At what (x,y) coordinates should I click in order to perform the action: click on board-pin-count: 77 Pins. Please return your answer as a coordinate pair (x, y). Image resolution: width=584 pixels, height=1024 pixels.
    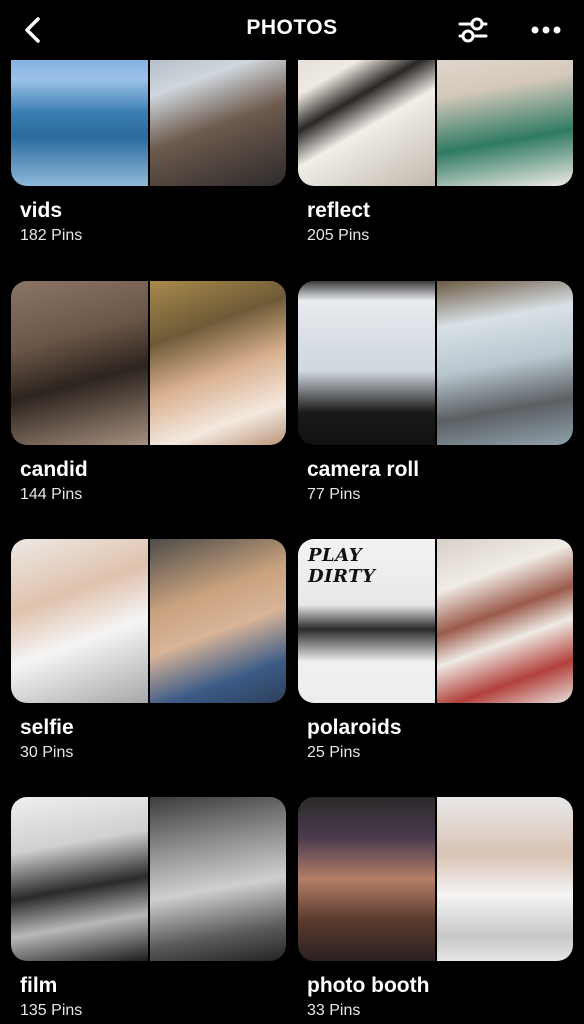
    Looking at the image, I should click on (334, 494).